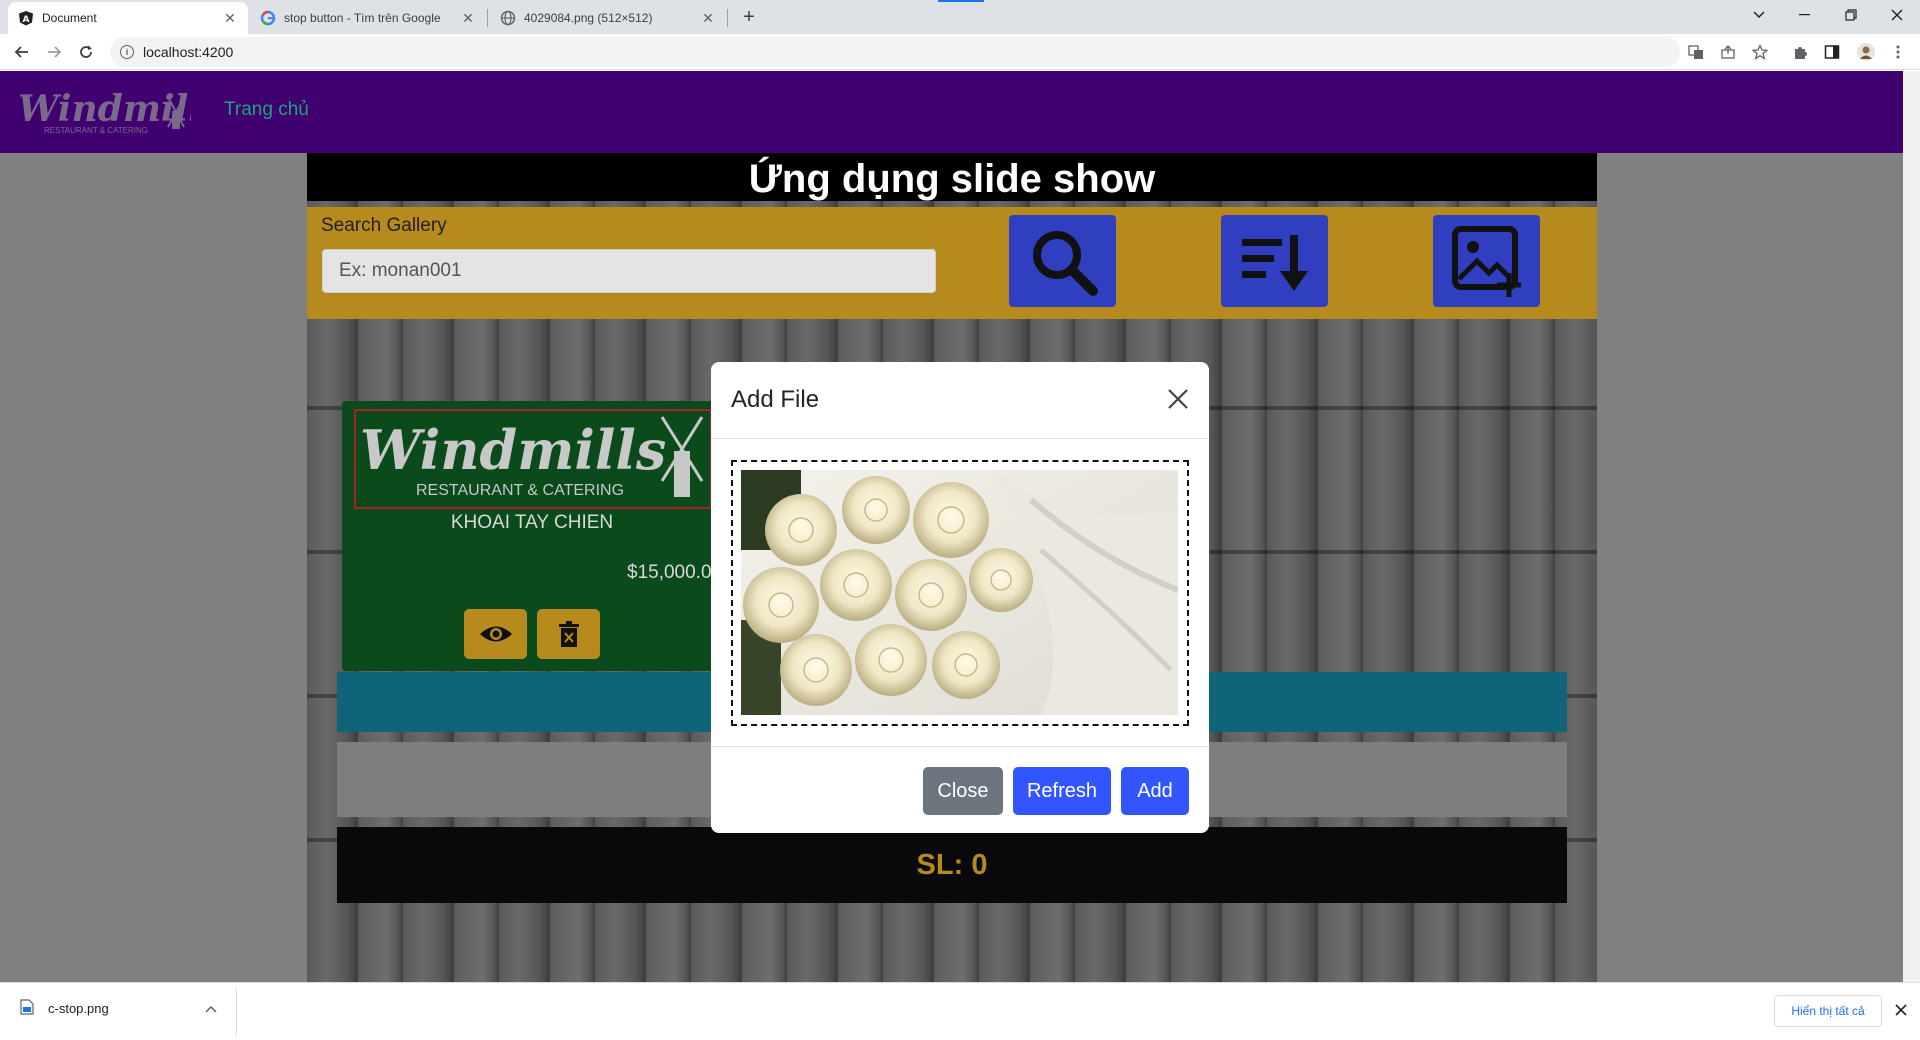 This screenshot has width=1920, height=1040. What do you see at coordinates (1911, 526) in the screenshot?
I see `scrollbar` at bounding box center [1911, 526].